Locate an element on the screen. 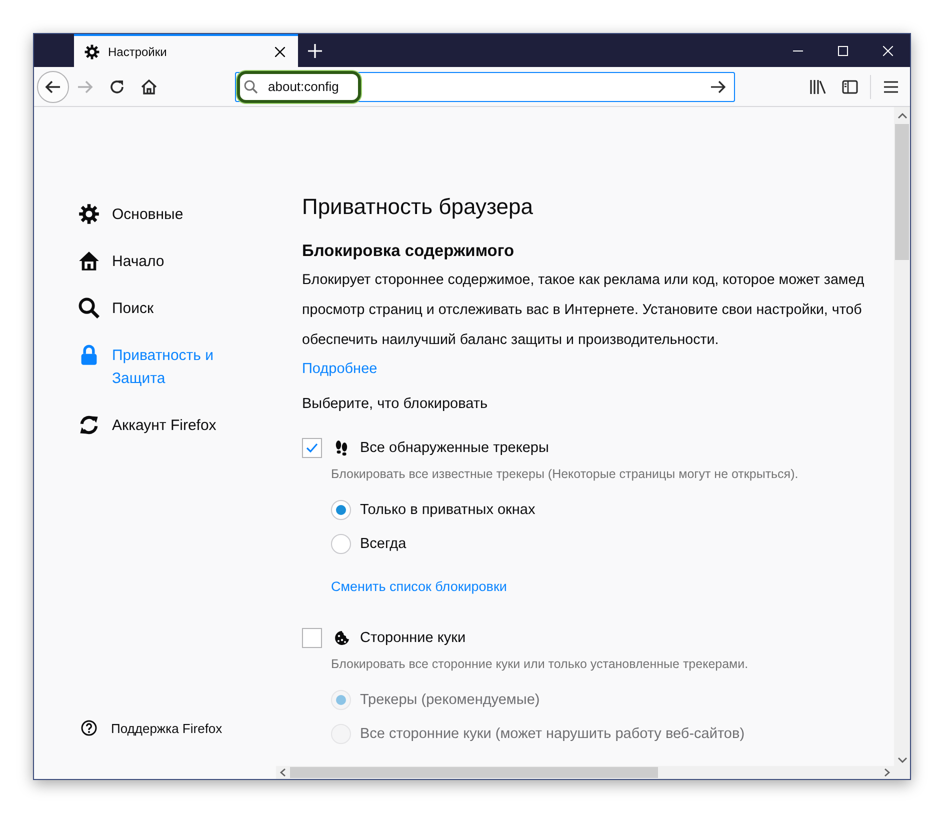 Image resolution: width=944 pixels, height=813 pixels. url-text: about:config is located at coordinates (303, 87).